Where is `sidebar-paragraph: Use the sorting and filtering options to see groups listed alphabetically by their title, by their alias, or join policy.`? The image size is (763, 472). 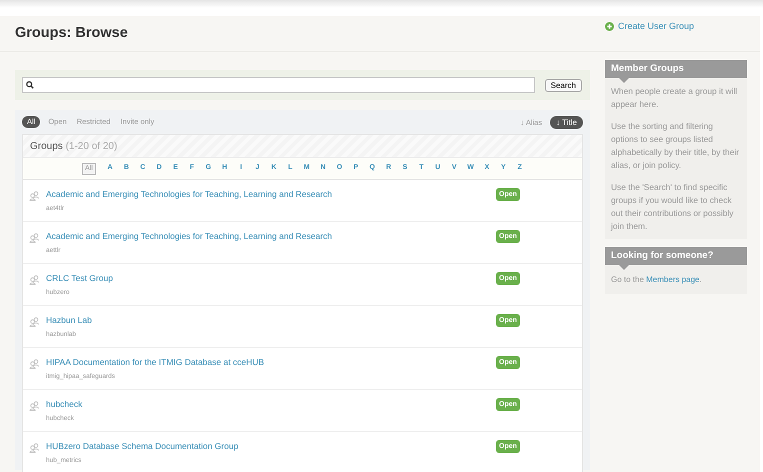 sidebar-paragraph: Use the sorting and filtering options to see groups listed alphabetically by their title, by their alias, or join policy. is located at coordinates (675, 146).